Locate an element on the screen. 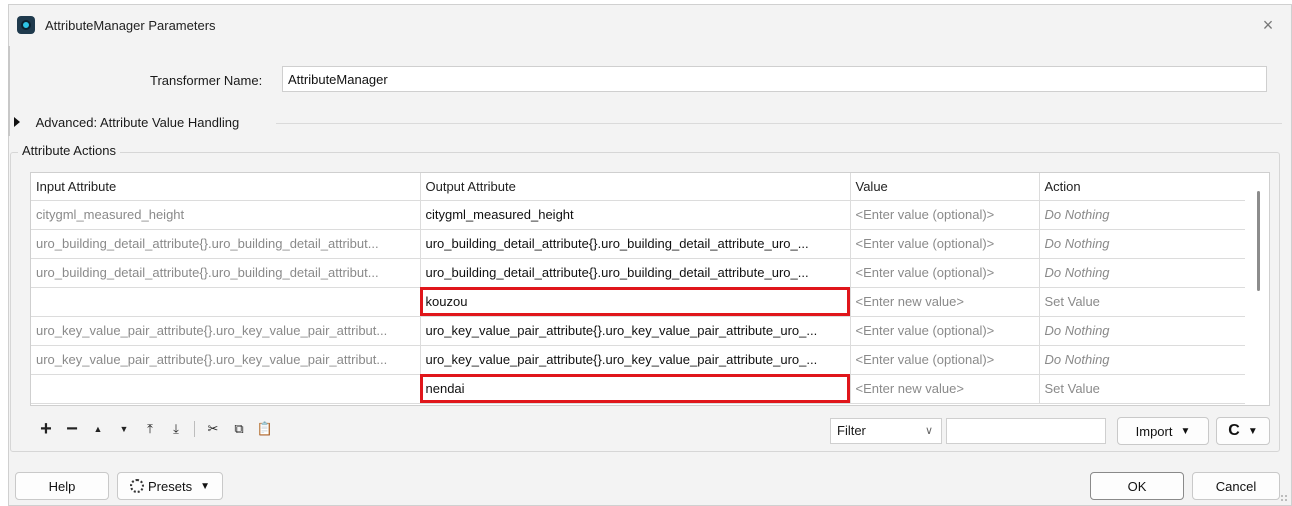 The width and height of the screenshot is (1292, 506). chevron-down-icon: ∨ is located at coordinates (928, 431).